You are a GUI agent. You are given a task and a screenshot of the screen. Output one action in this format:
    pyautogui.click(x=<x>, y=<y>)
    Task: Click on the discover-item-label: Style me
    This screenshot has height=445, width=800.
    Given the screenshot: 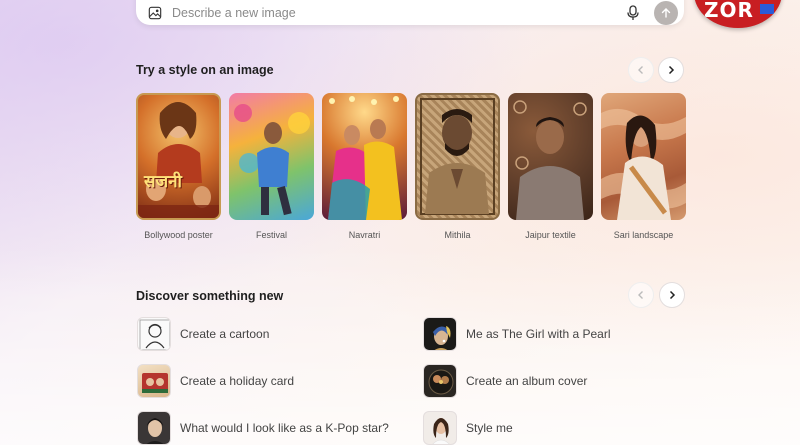 What is the action you would take?
    pyautogui.click(x=489, y=428)
    